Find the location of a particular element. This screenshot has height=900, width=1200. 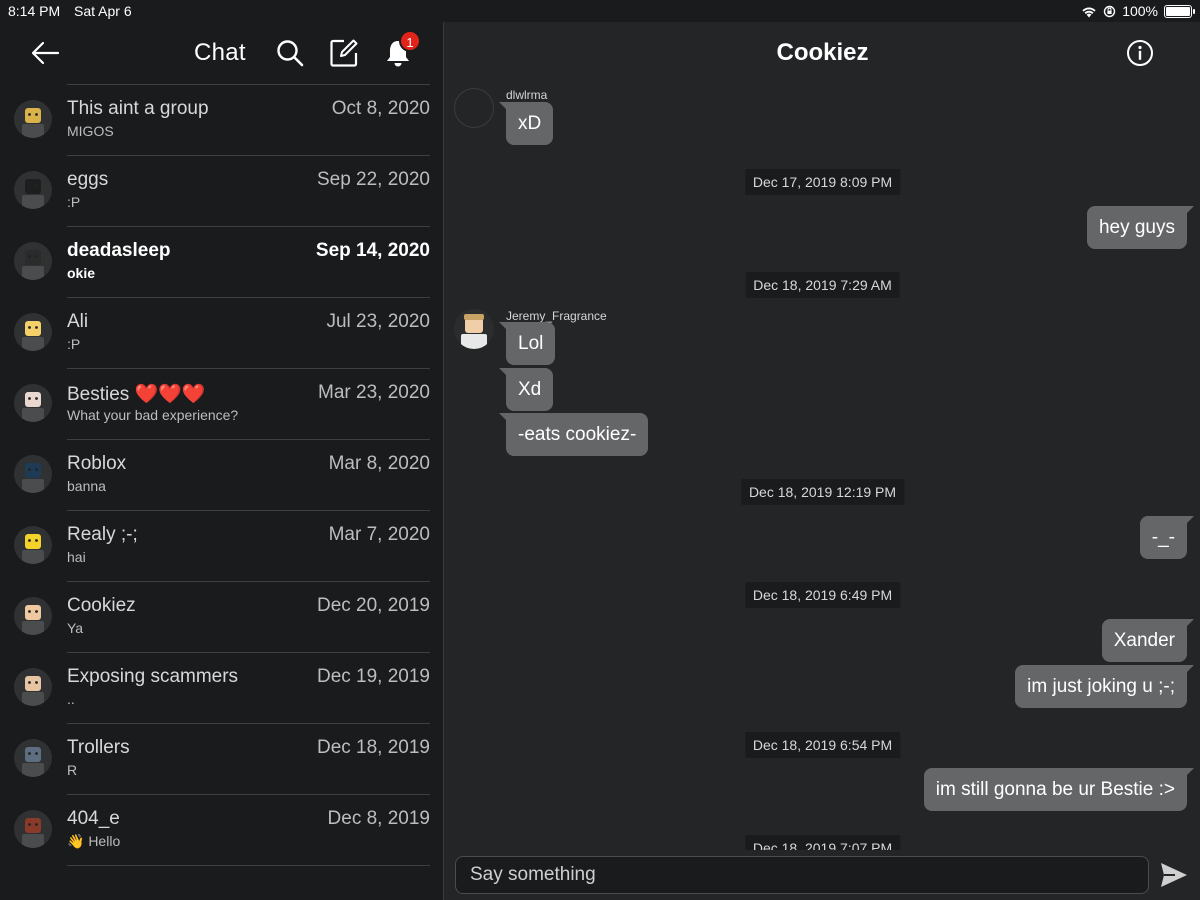

conversation-name: This aint a group is located at coordinates (138, 108).